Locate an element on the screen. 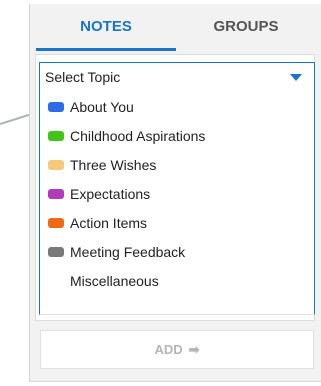  topic-option-action-items: Action Items is located at coordinates (177, 223).